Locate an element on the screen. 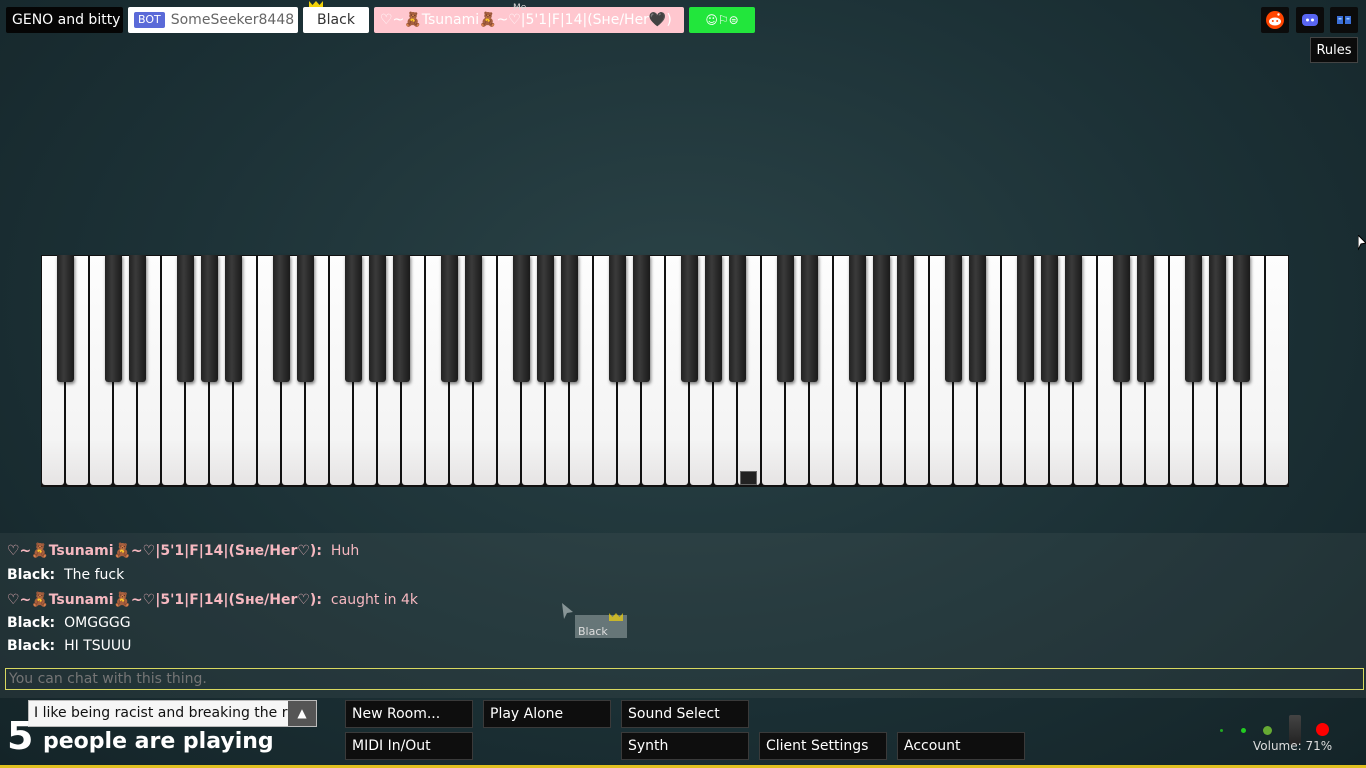  website-button is located at coordinates (1344, 20).